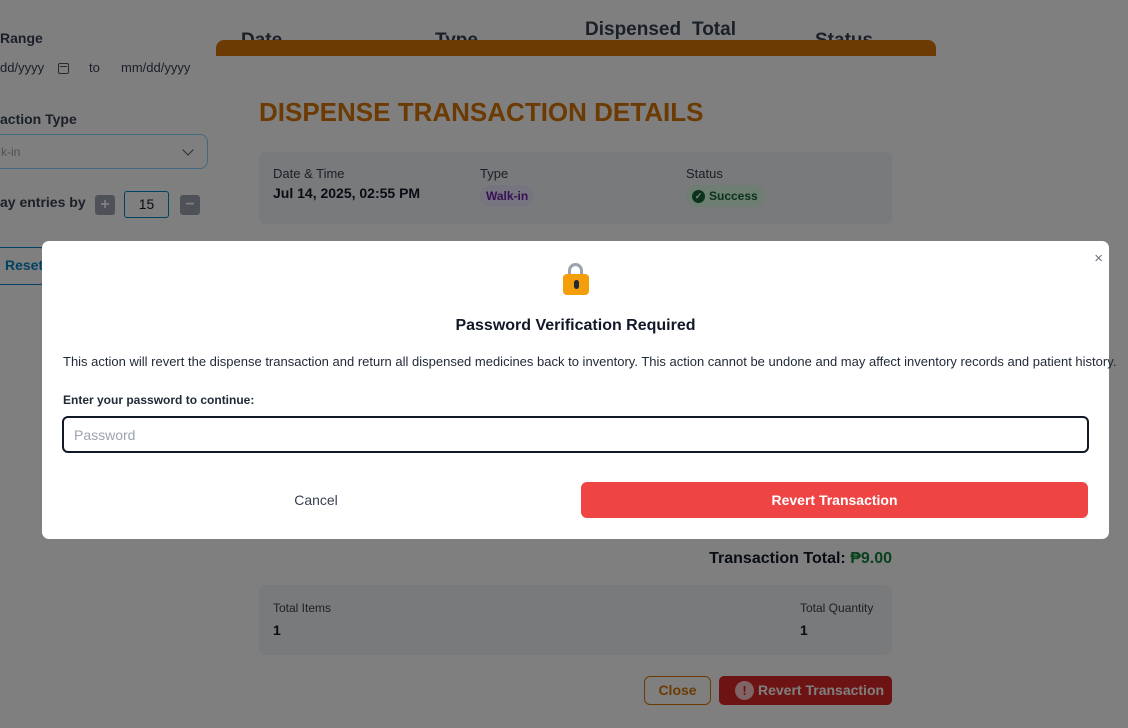  Describe the element at coordinates (316, 500) in the screenshot. I see `cancel-button: Cancel` at that location.